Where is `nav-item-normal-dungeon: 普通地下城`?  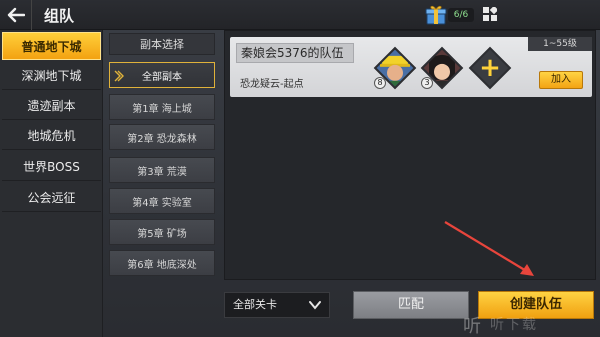 nav-item-normal-dungeon: 普通地下城 is located at coordinates (51, 46).